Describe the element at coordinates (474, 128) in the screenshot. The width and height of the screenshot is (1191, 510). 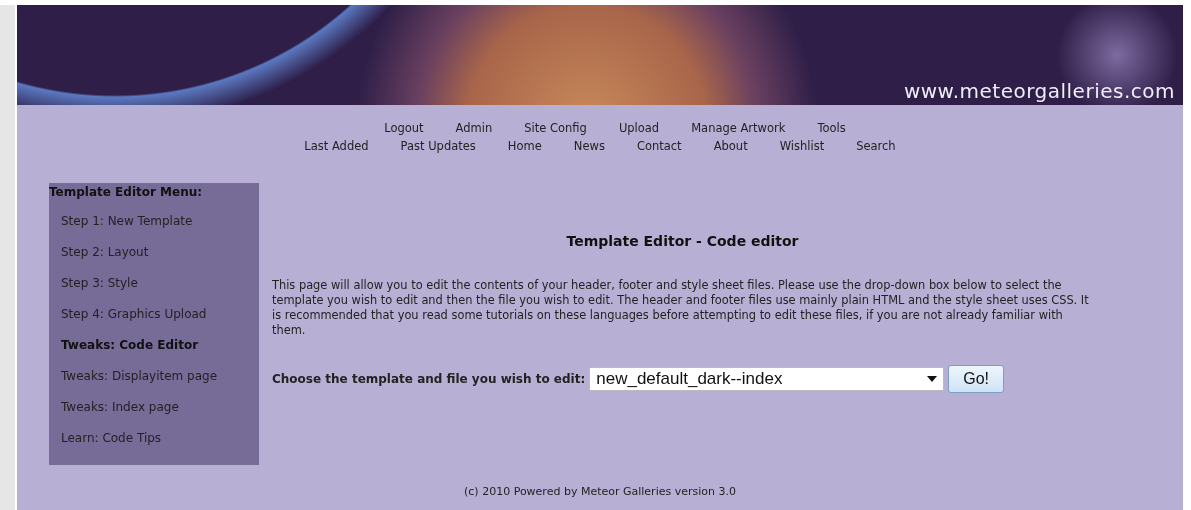
I see `nav-link: Admin` at that location.